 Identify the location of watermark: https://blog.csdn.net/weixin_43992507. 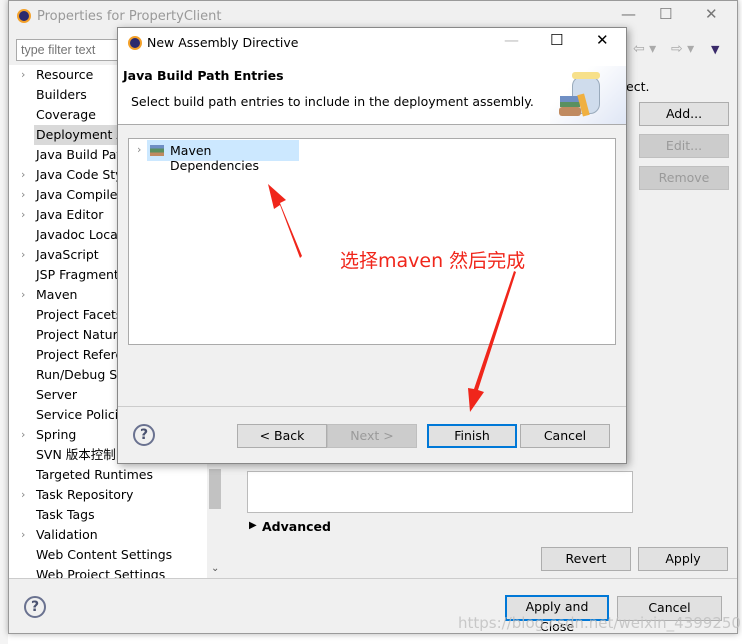
(600, 623).